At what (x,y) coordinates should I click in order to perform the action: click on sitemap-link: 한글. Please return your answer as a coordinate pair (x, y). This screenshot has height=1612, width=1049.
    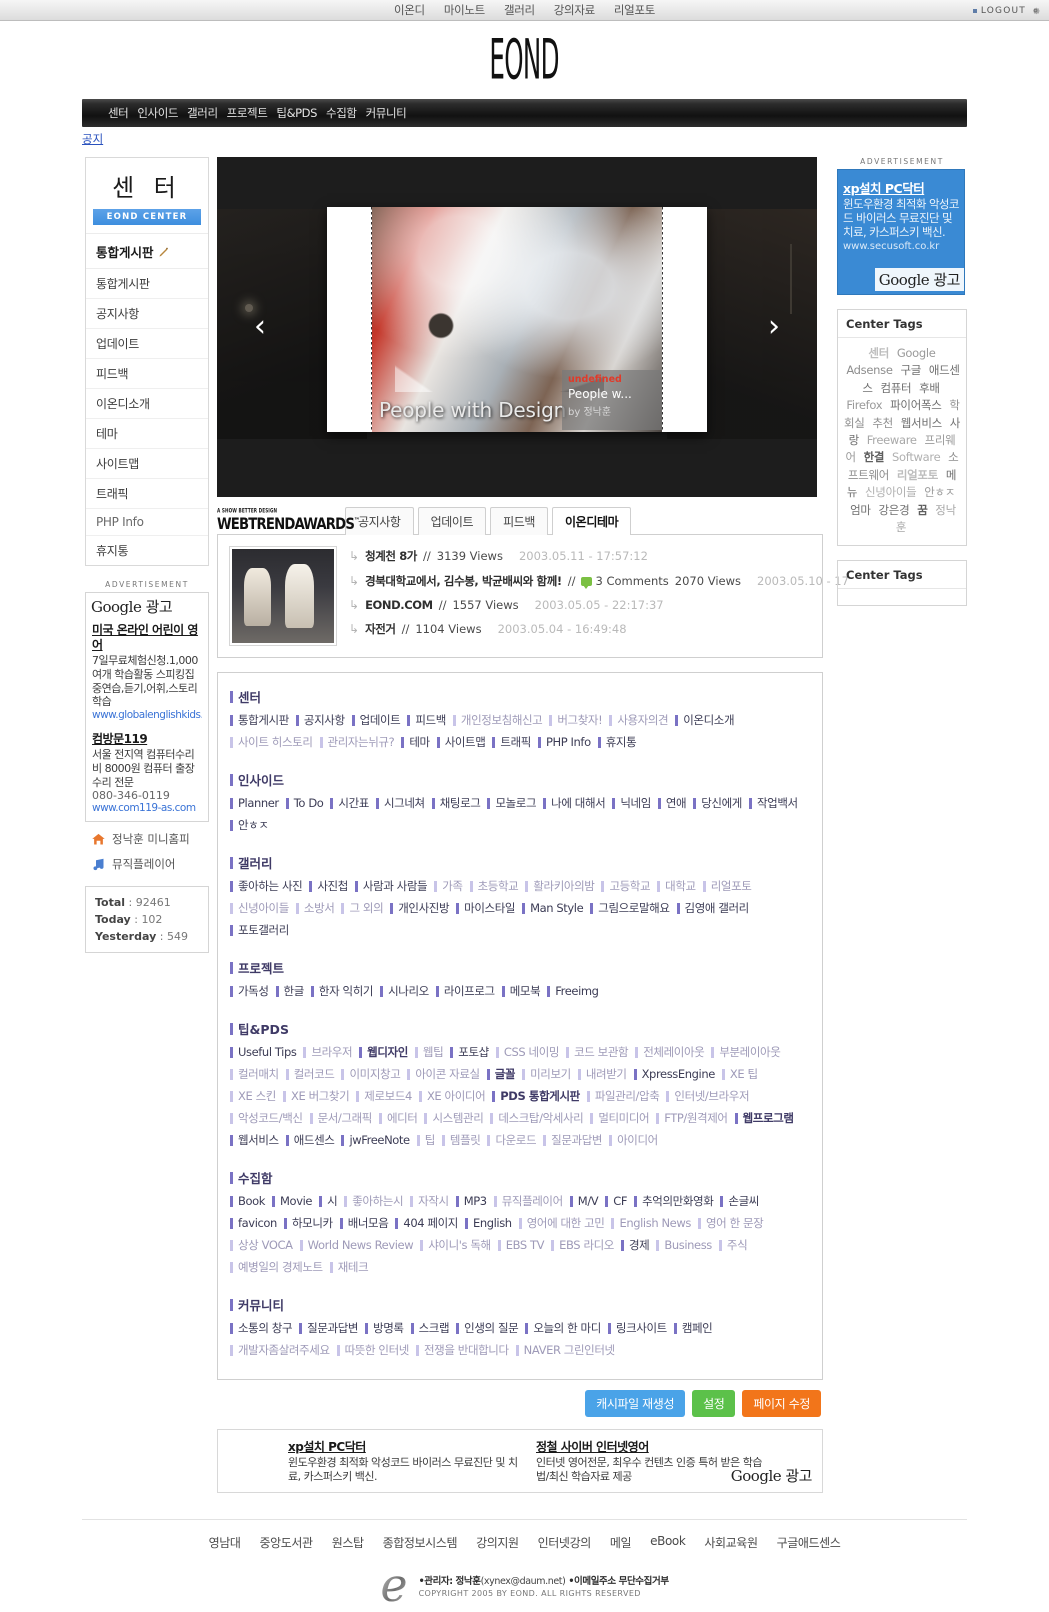
    Looking at the image, I should click on (289, 992).